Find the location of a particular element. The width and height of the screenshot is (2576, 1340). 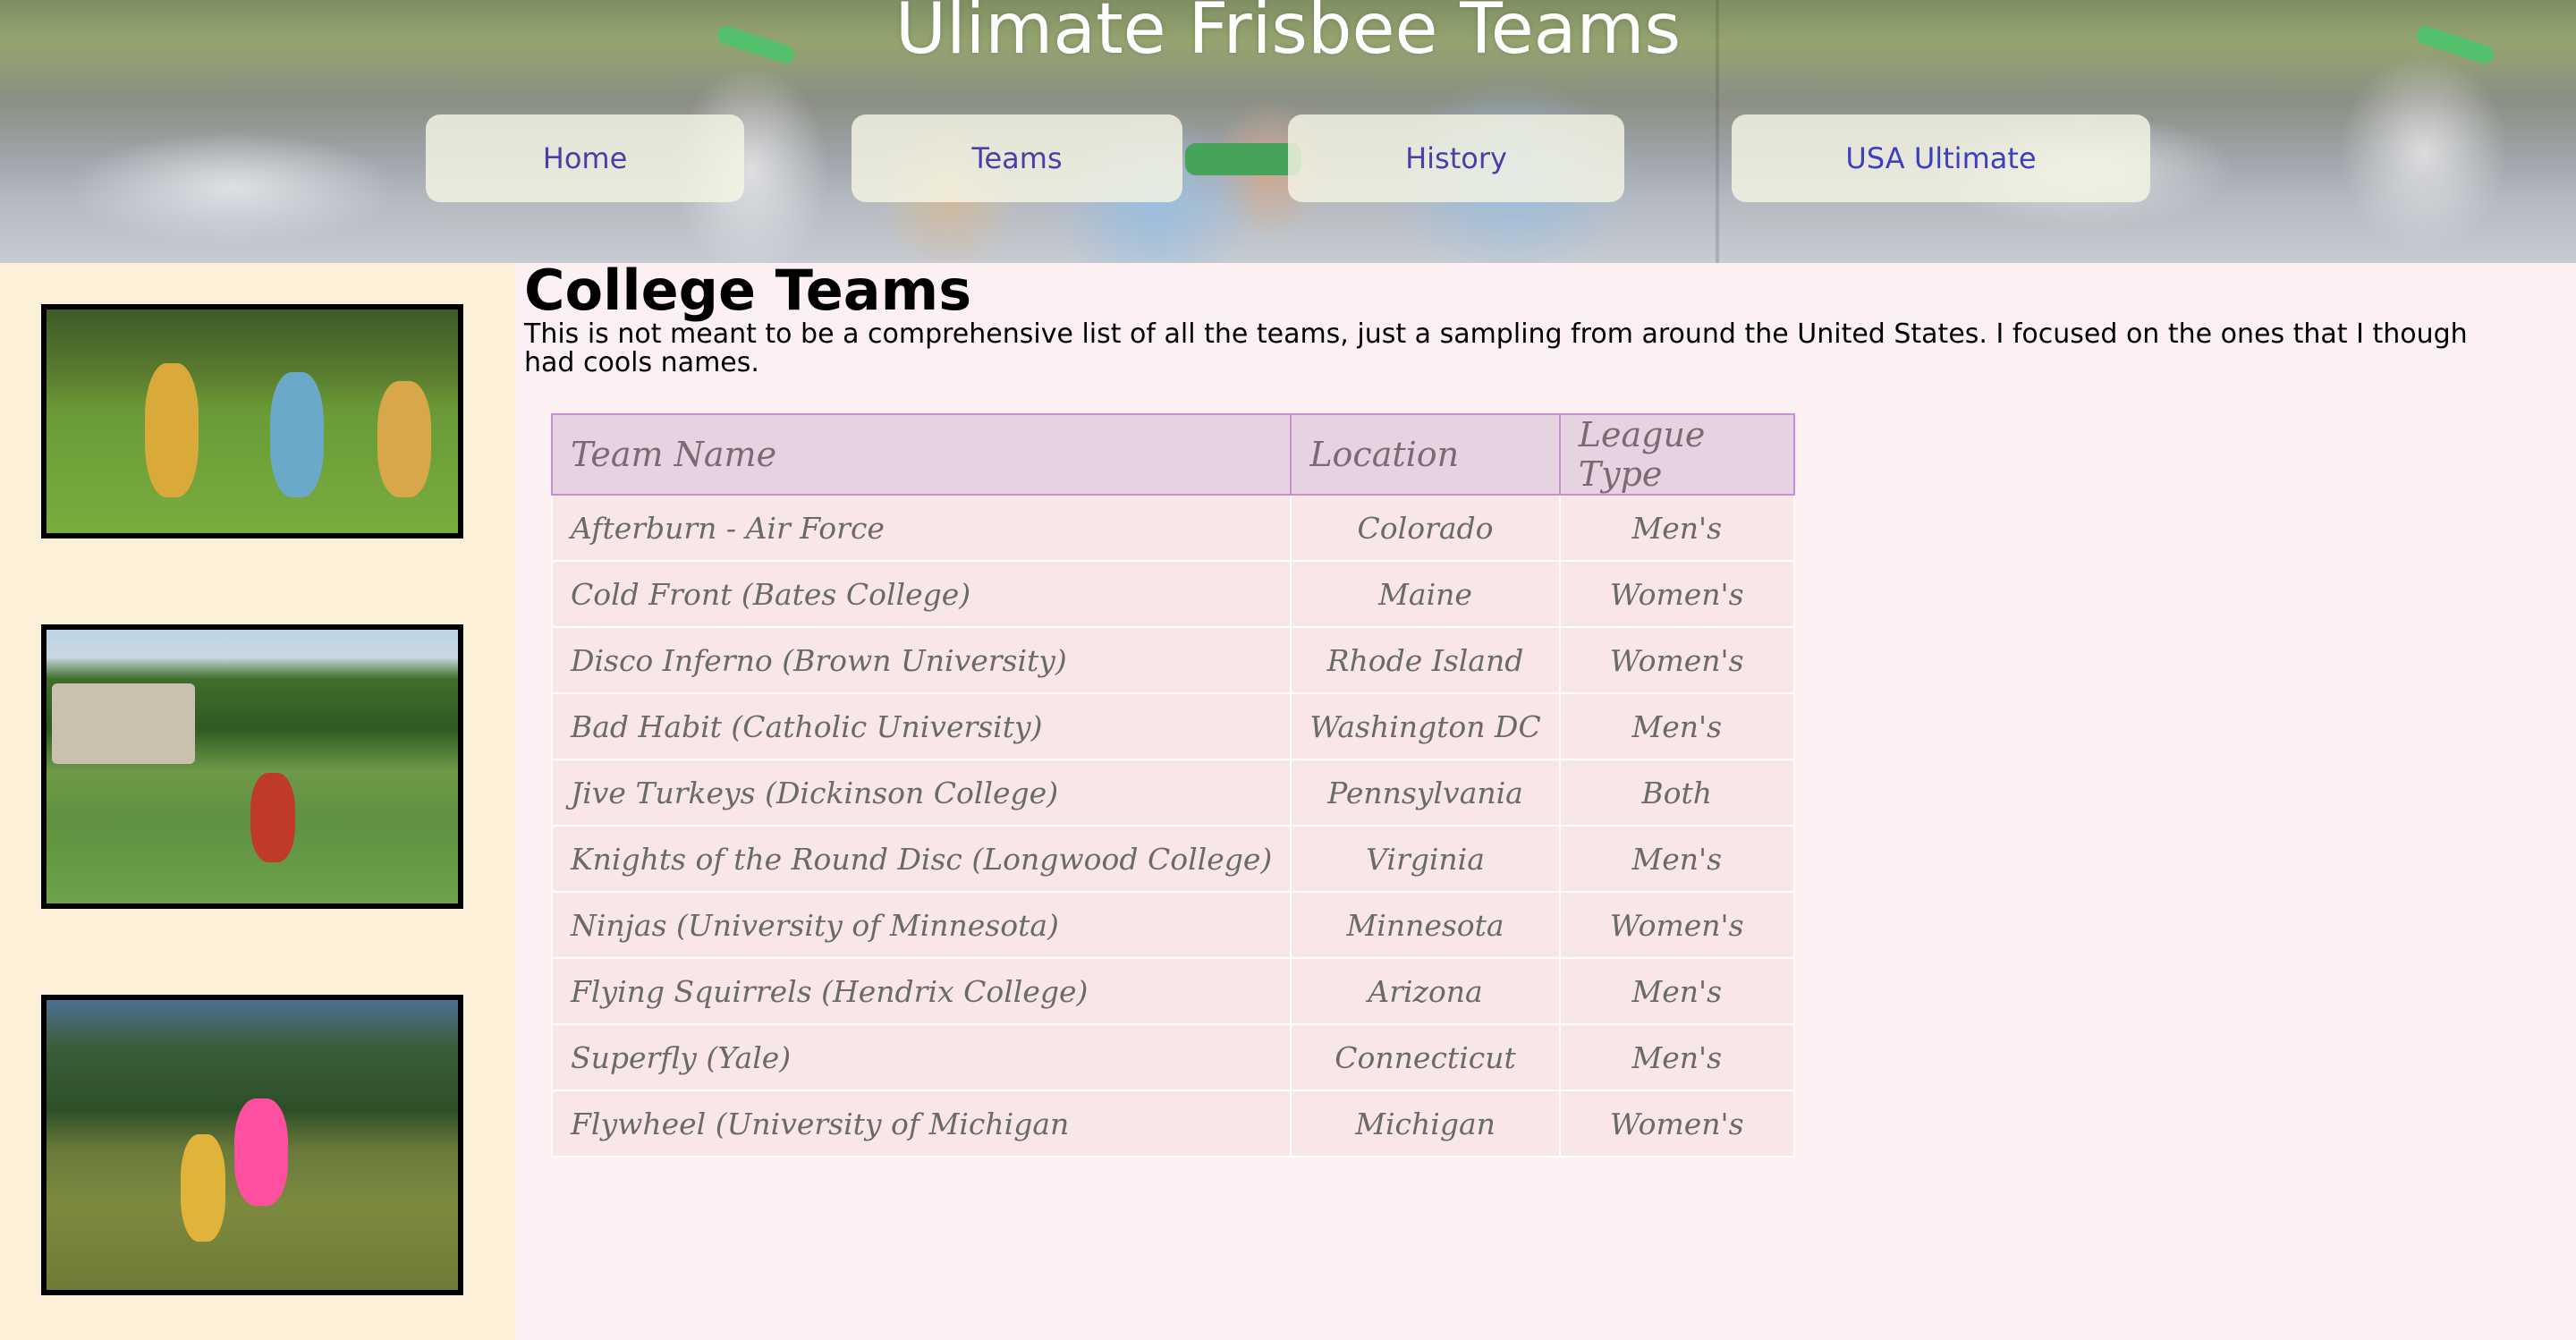

location-cell: Michigan is located at coordinates (1425, 1124).